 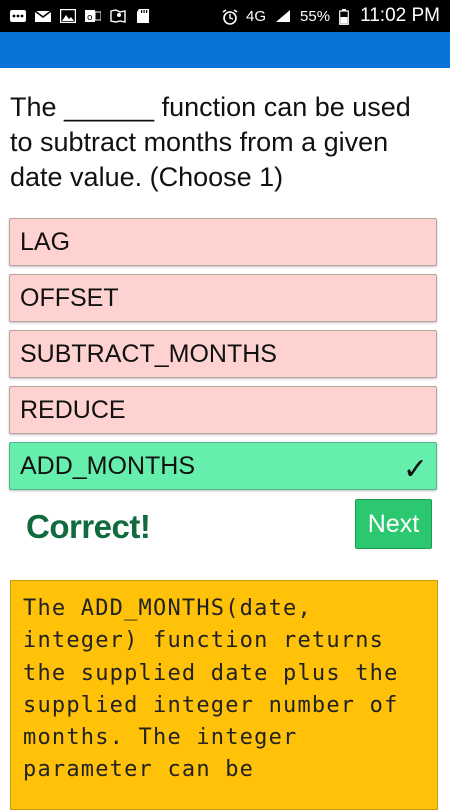 I want to click on answer-option-reduce: REDUCE, so click(x=223, y=410).